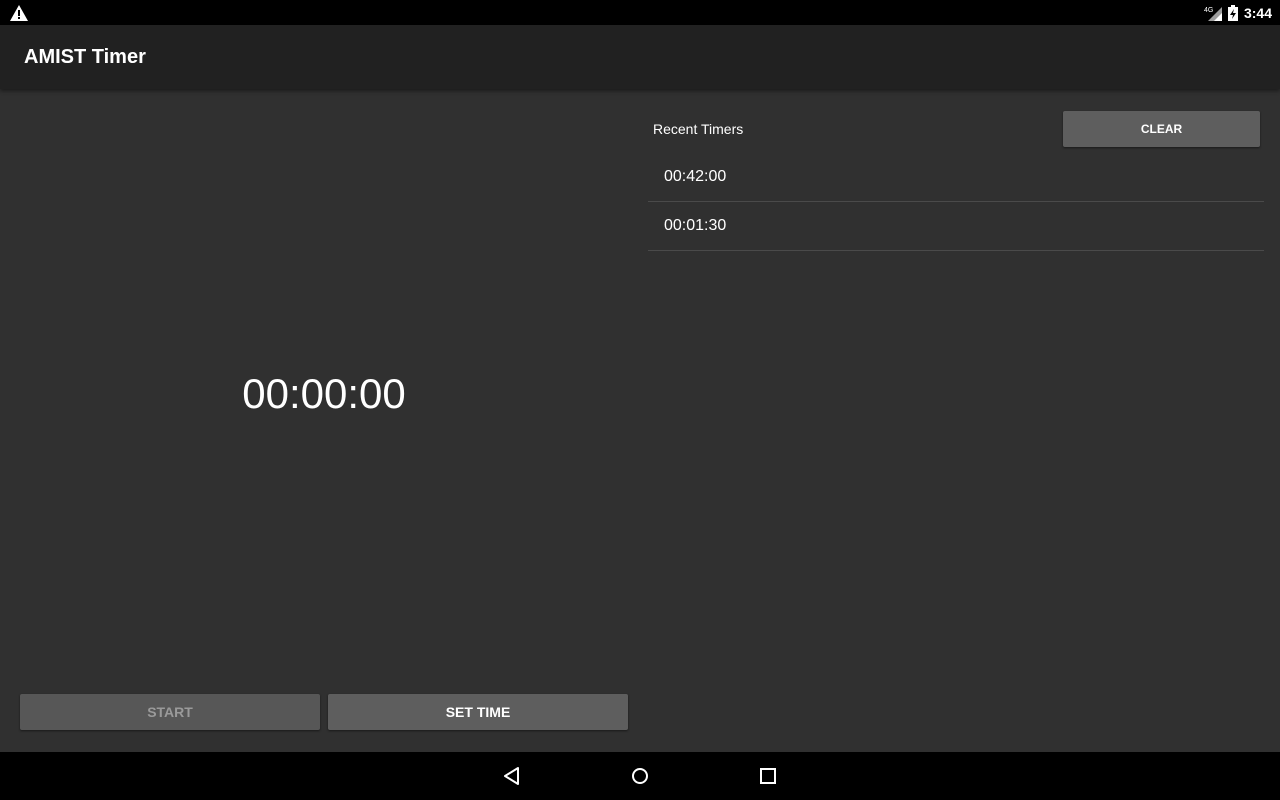 Image resolution: width=1280 pixels, height=800 pixels. I want to click on set-time-button: SET TIME, so click(478, 712).